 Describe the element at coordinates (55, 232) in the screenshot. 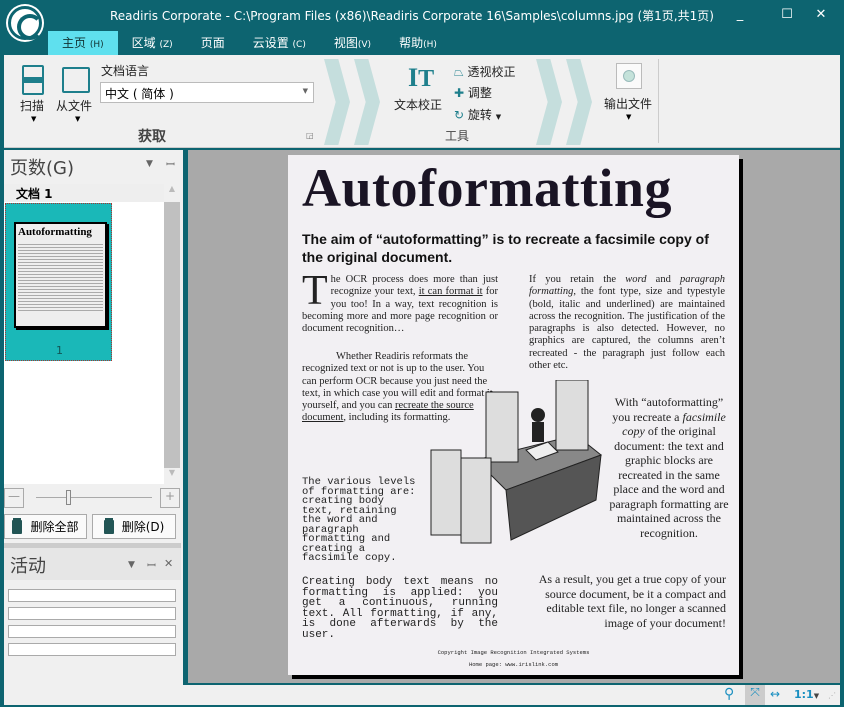

I see `thumbnail-heading: Autoformatting` at that location.